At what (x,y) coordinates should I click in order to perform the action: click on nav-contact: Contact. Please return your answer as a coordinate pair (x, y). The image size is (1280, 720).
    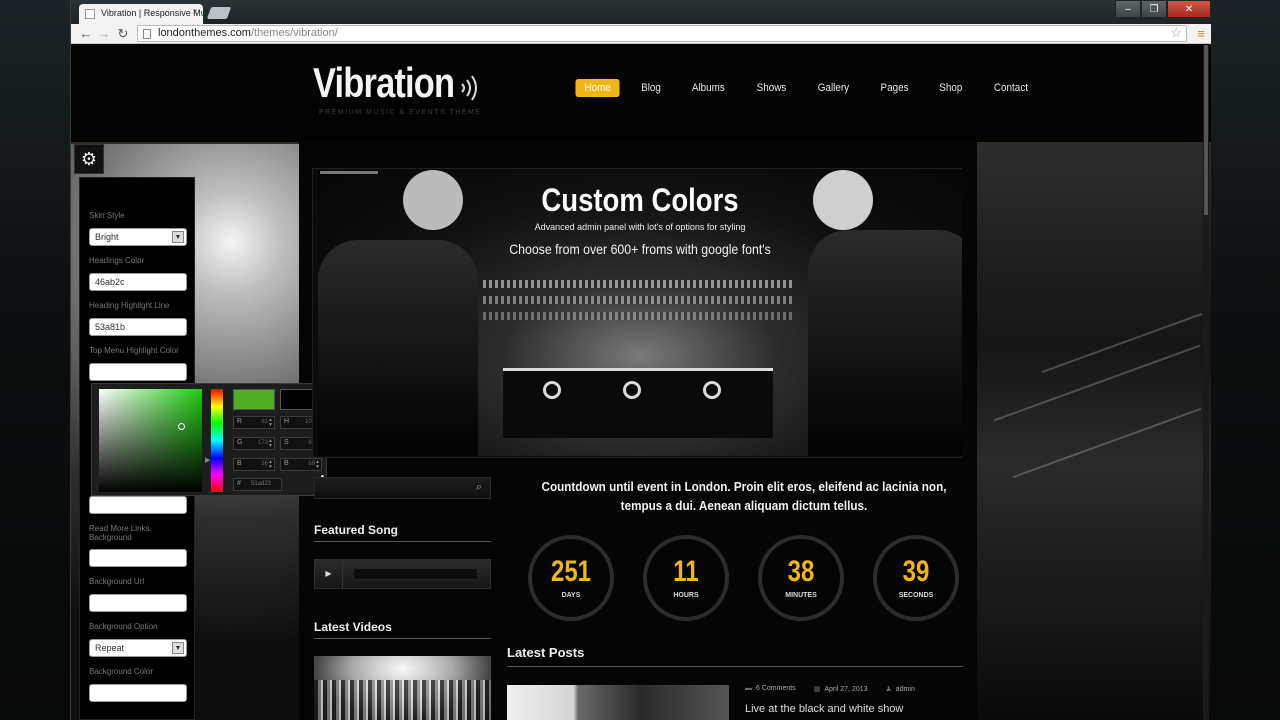
    Looking at the image, I should click on (1011, 88).